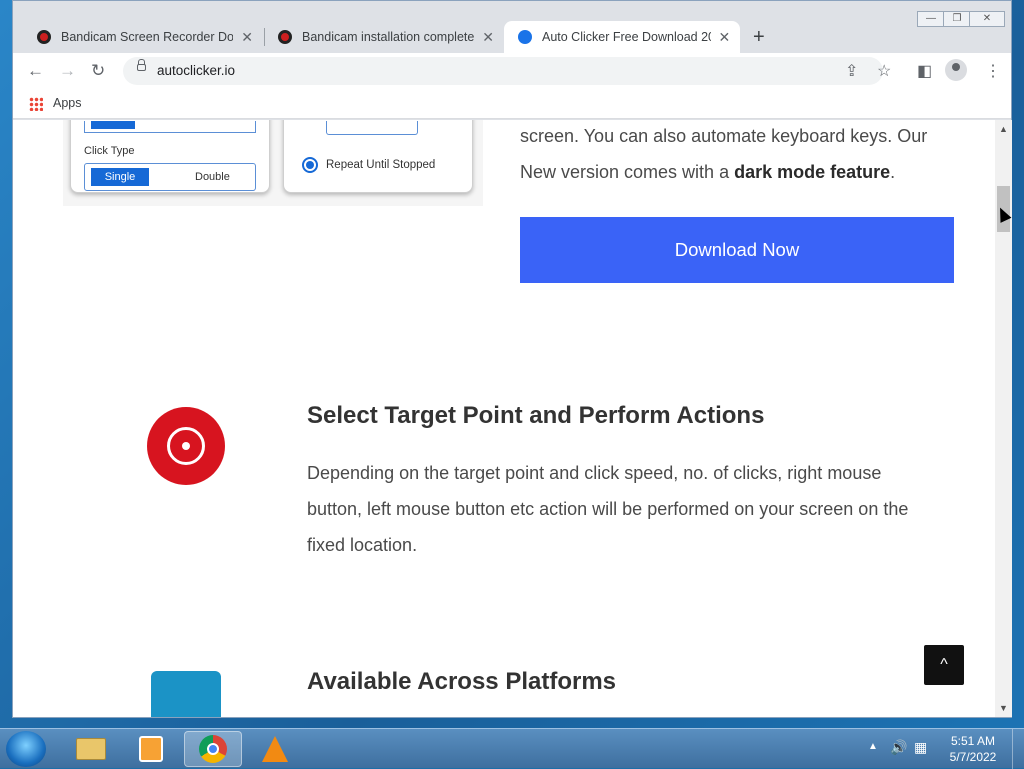 The image size is (1024, 769). I want to click on click-type-selector: Single Double, so click(170, 177).